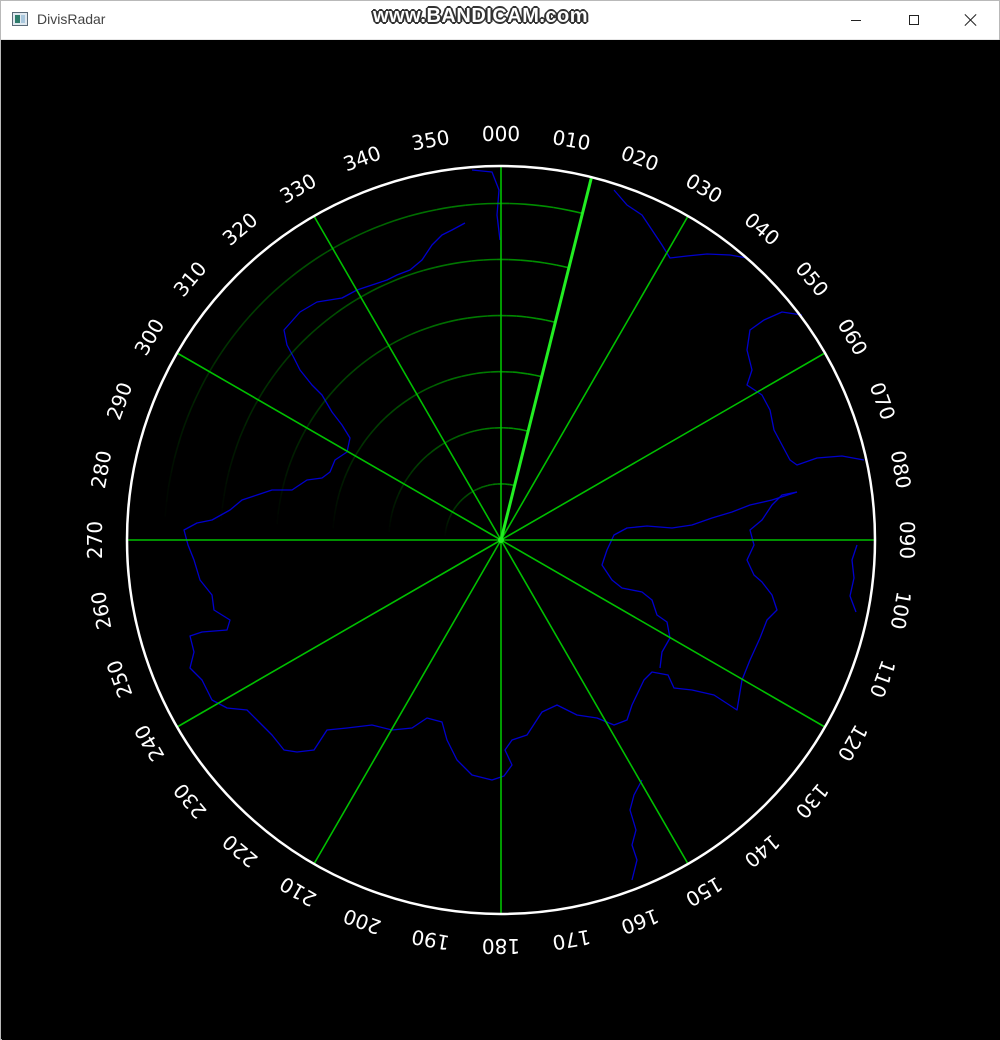 The width and height of the screenshot is (1000, 1040). Describe the element at coordinates (501, 946) in the screenshot. I see `bearing-label: 180` at that location.